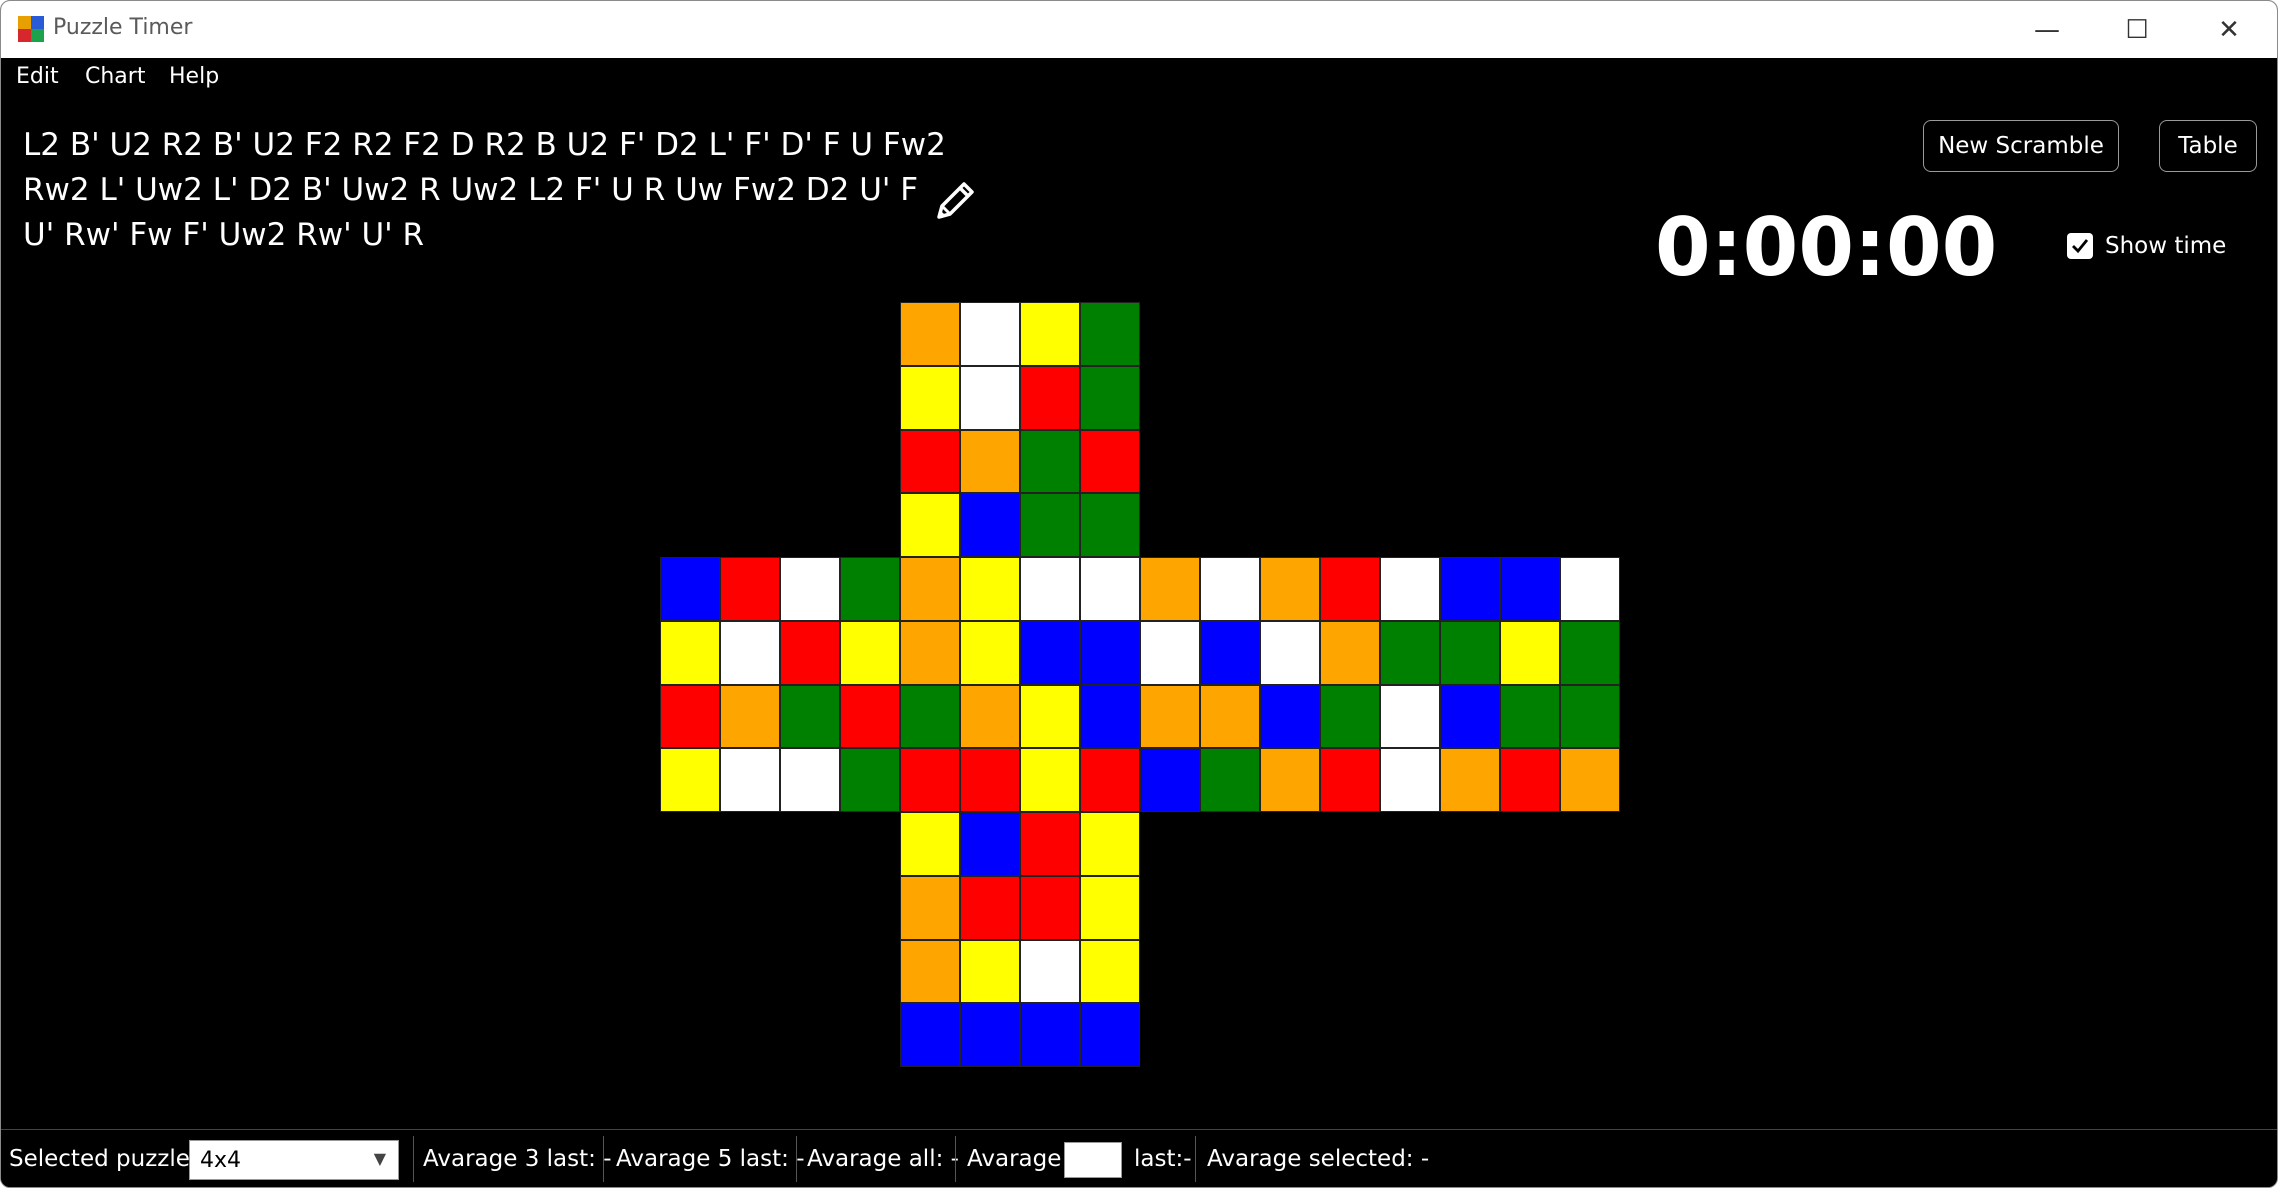 This screenshot has height=1188, width=2278. What do you see at coordinates (103, 1159) in the screenshot?
I see `selected-puzzle-label: Selected puzzle:` at bounding box center [103, 1159].